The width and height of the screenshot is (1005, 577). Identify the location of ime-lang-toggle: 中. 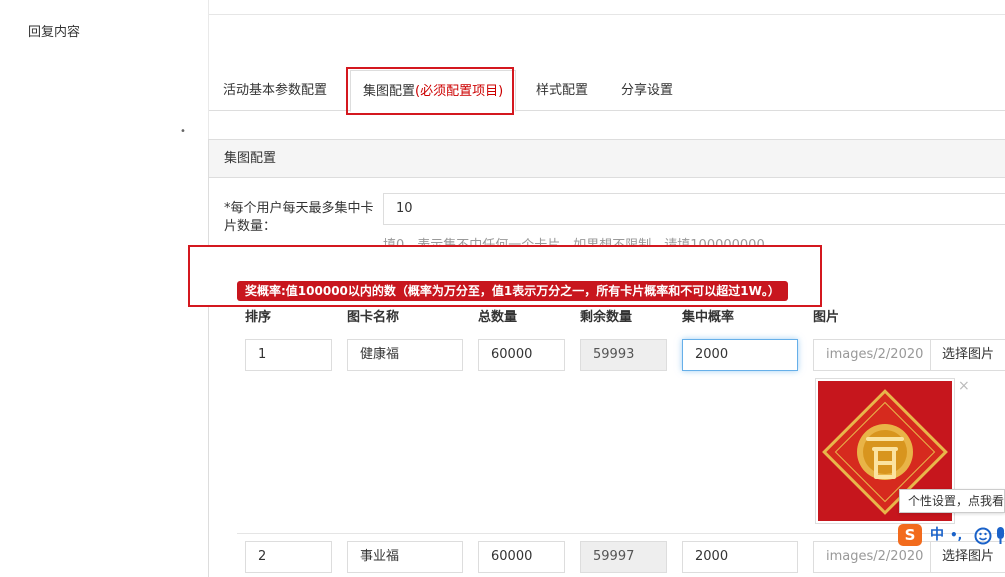
(937, 535).